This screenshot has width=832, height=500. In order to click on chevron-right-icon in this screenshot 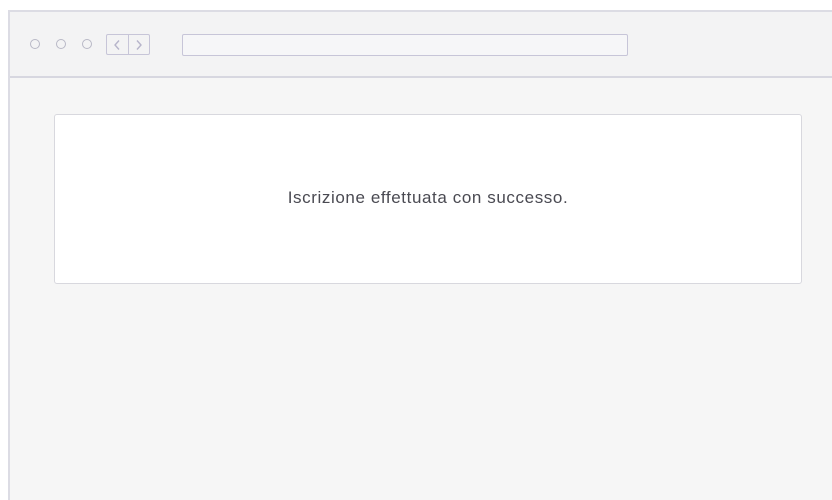, I will do `click(139, 44)`.